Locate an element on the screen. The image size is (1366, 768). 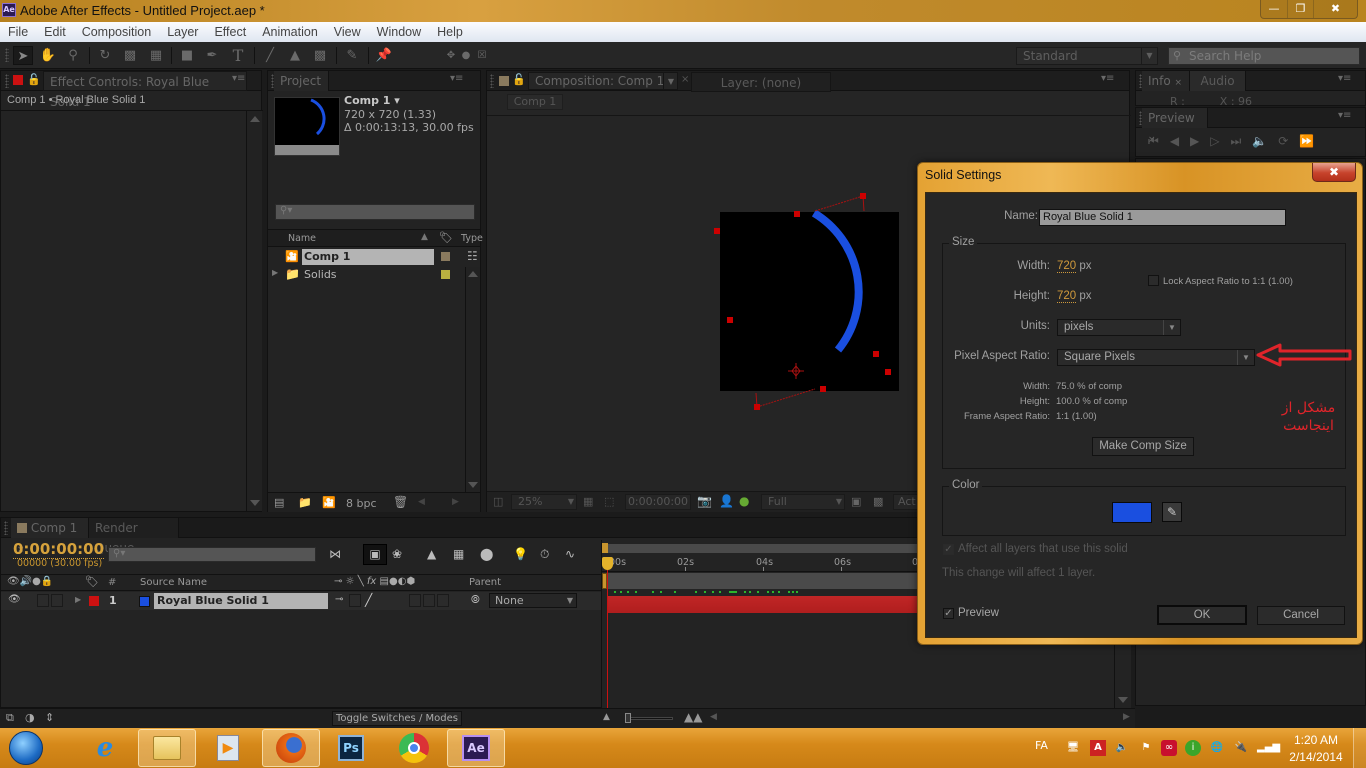
view-axis-icon: ☒ is located at coordinates (482, 55).